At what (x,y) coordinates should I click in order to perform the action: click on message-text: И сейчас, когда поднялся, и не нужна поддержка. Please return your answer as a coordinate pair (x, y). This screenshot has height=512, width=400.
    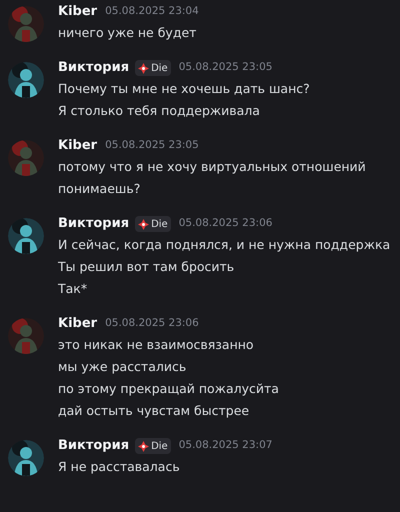
    Looking at the image, I should click on (224, 245).